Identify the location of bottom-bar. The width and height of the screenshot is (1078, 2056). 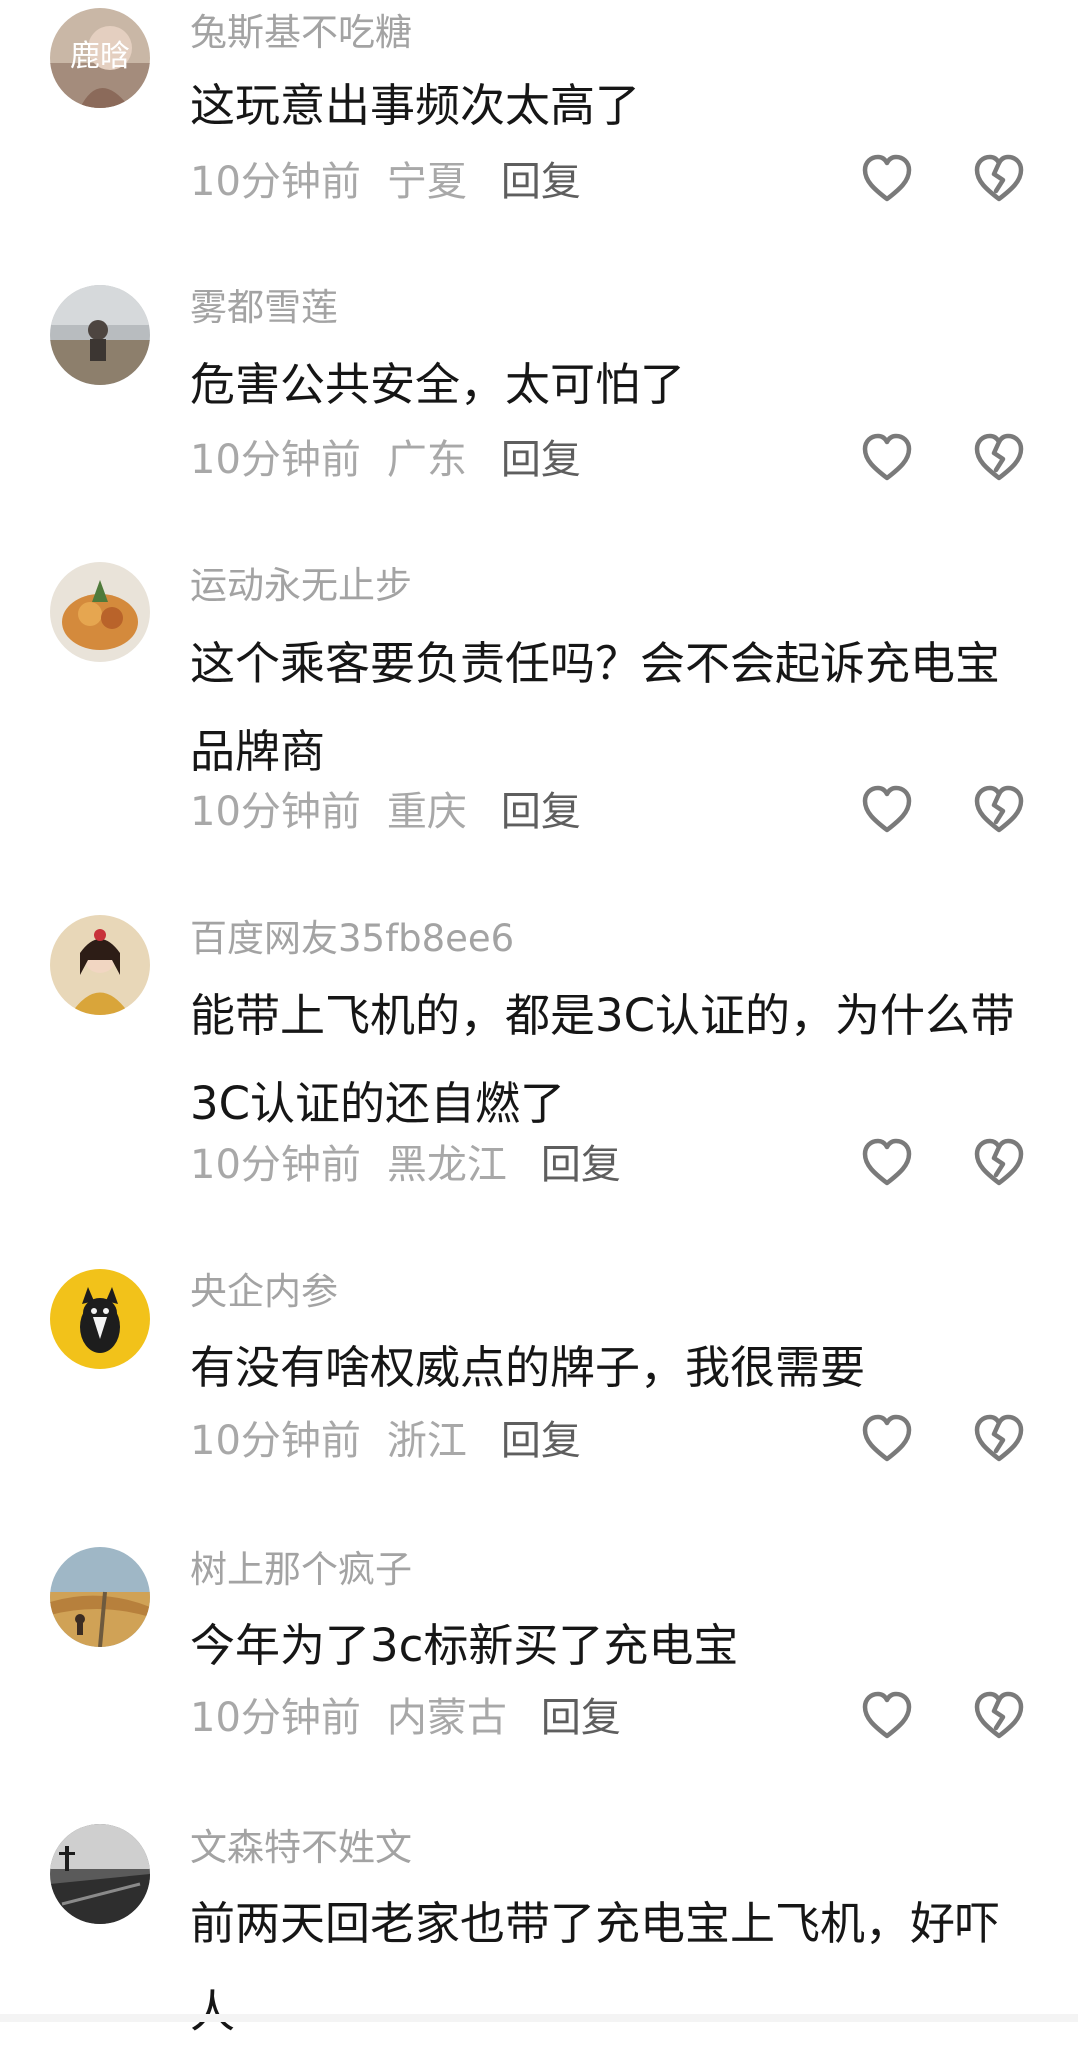
(539, 2018).